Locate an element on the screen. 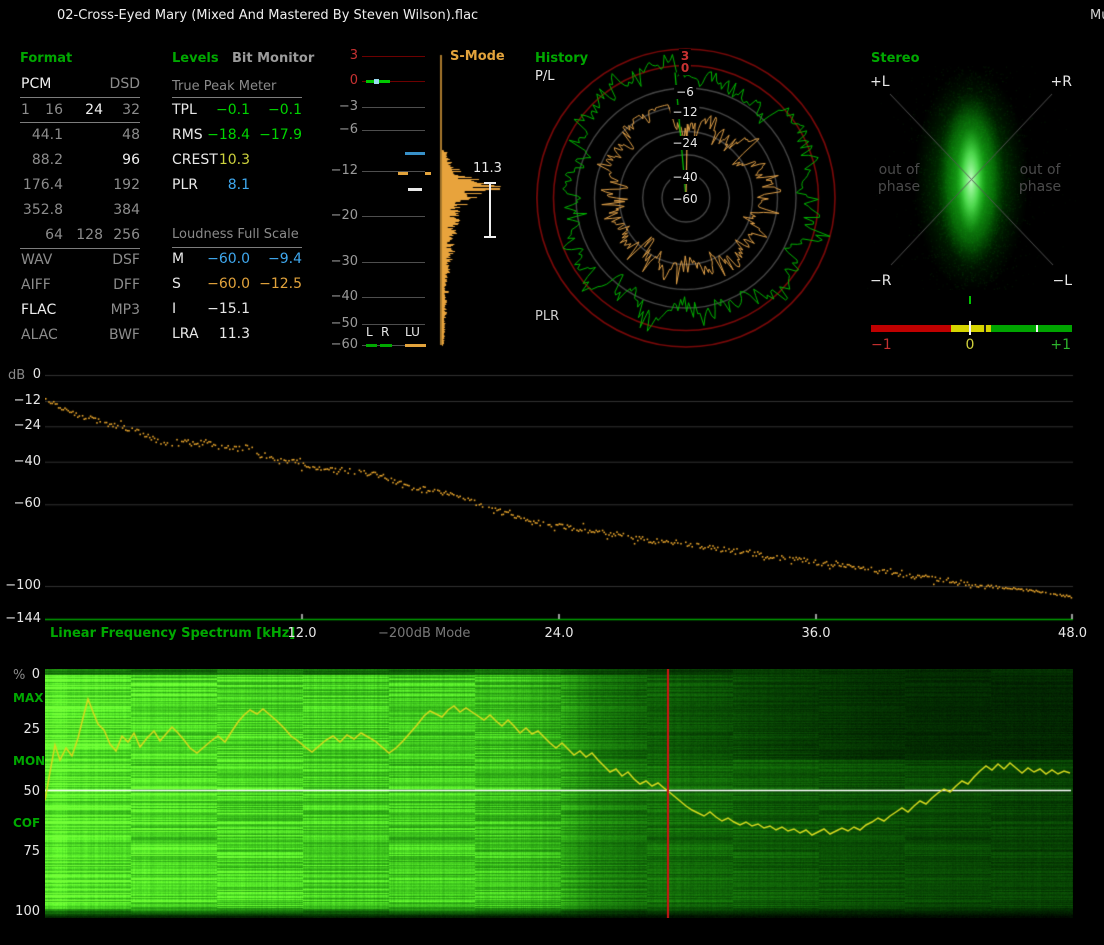 The width and height of the screenshot is (1104, 945). history-scale-label-−6: −6 is located at coordinates (685, 92).